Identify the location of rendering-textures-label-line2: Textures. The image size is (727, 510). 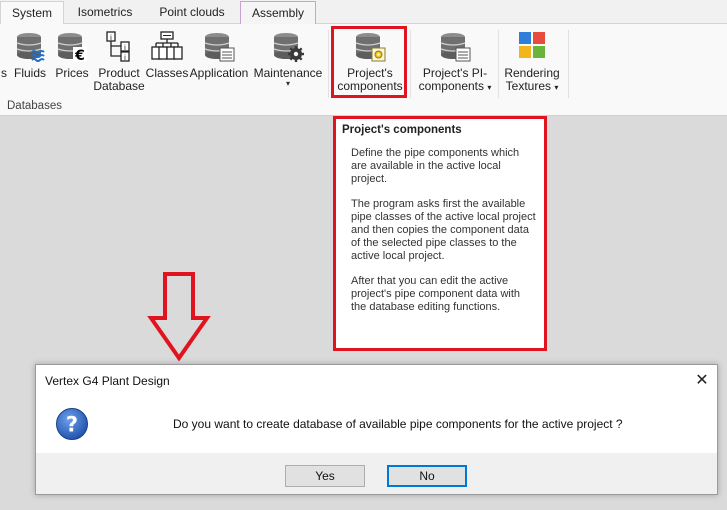
(528, 86).